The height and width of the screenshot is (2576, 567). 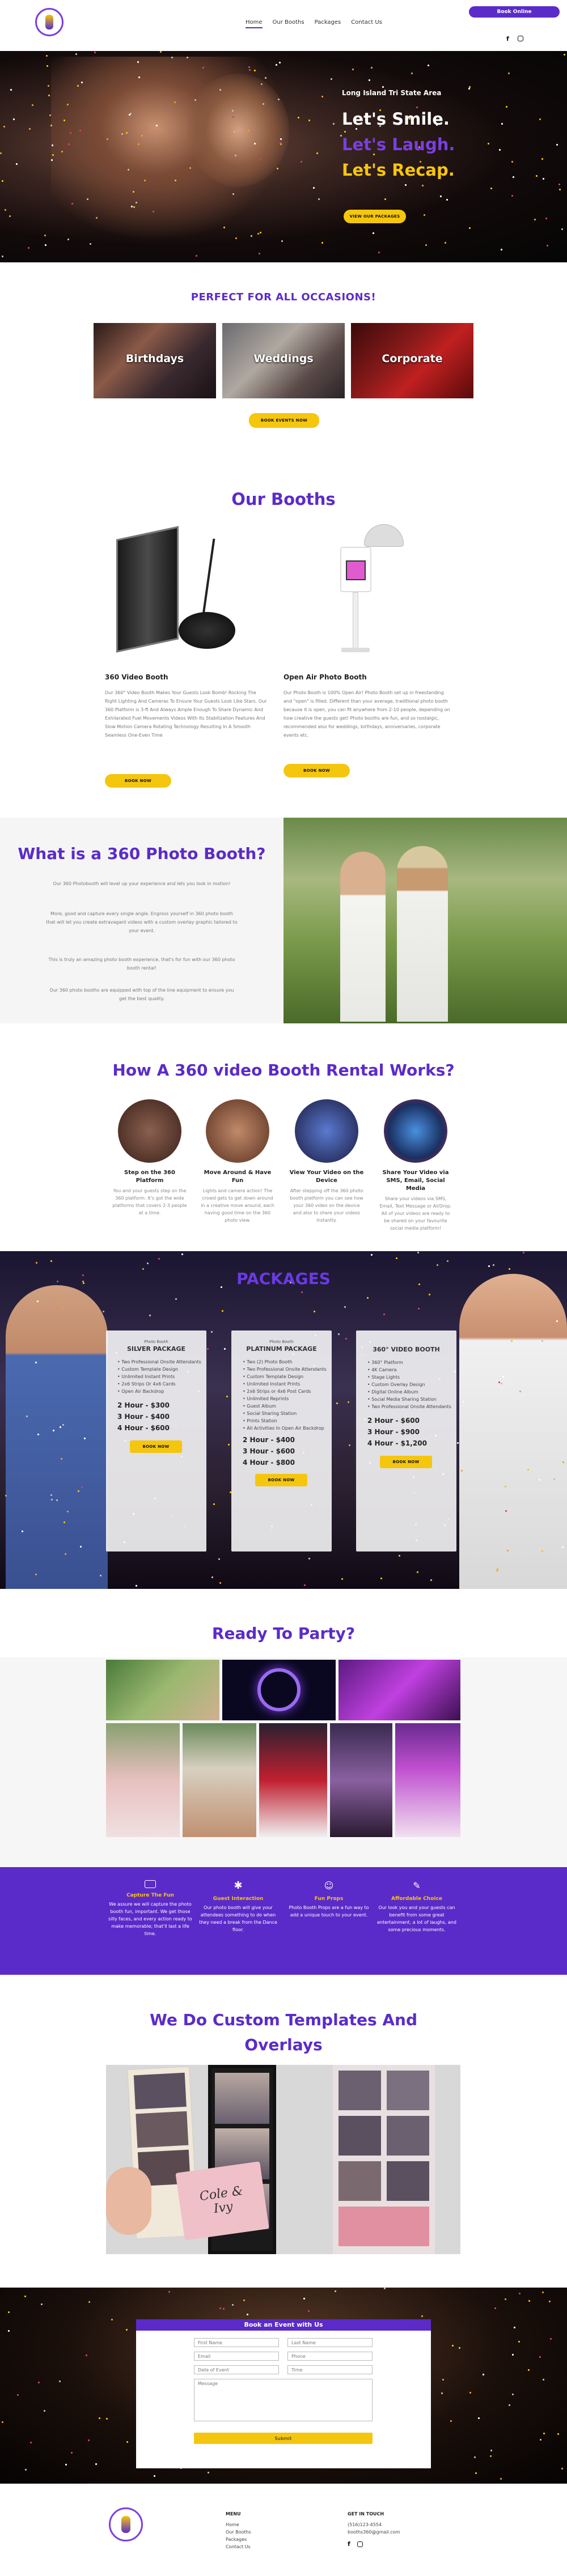 I want to click on footer-link-home: Home, so click(x=238, y=2524).